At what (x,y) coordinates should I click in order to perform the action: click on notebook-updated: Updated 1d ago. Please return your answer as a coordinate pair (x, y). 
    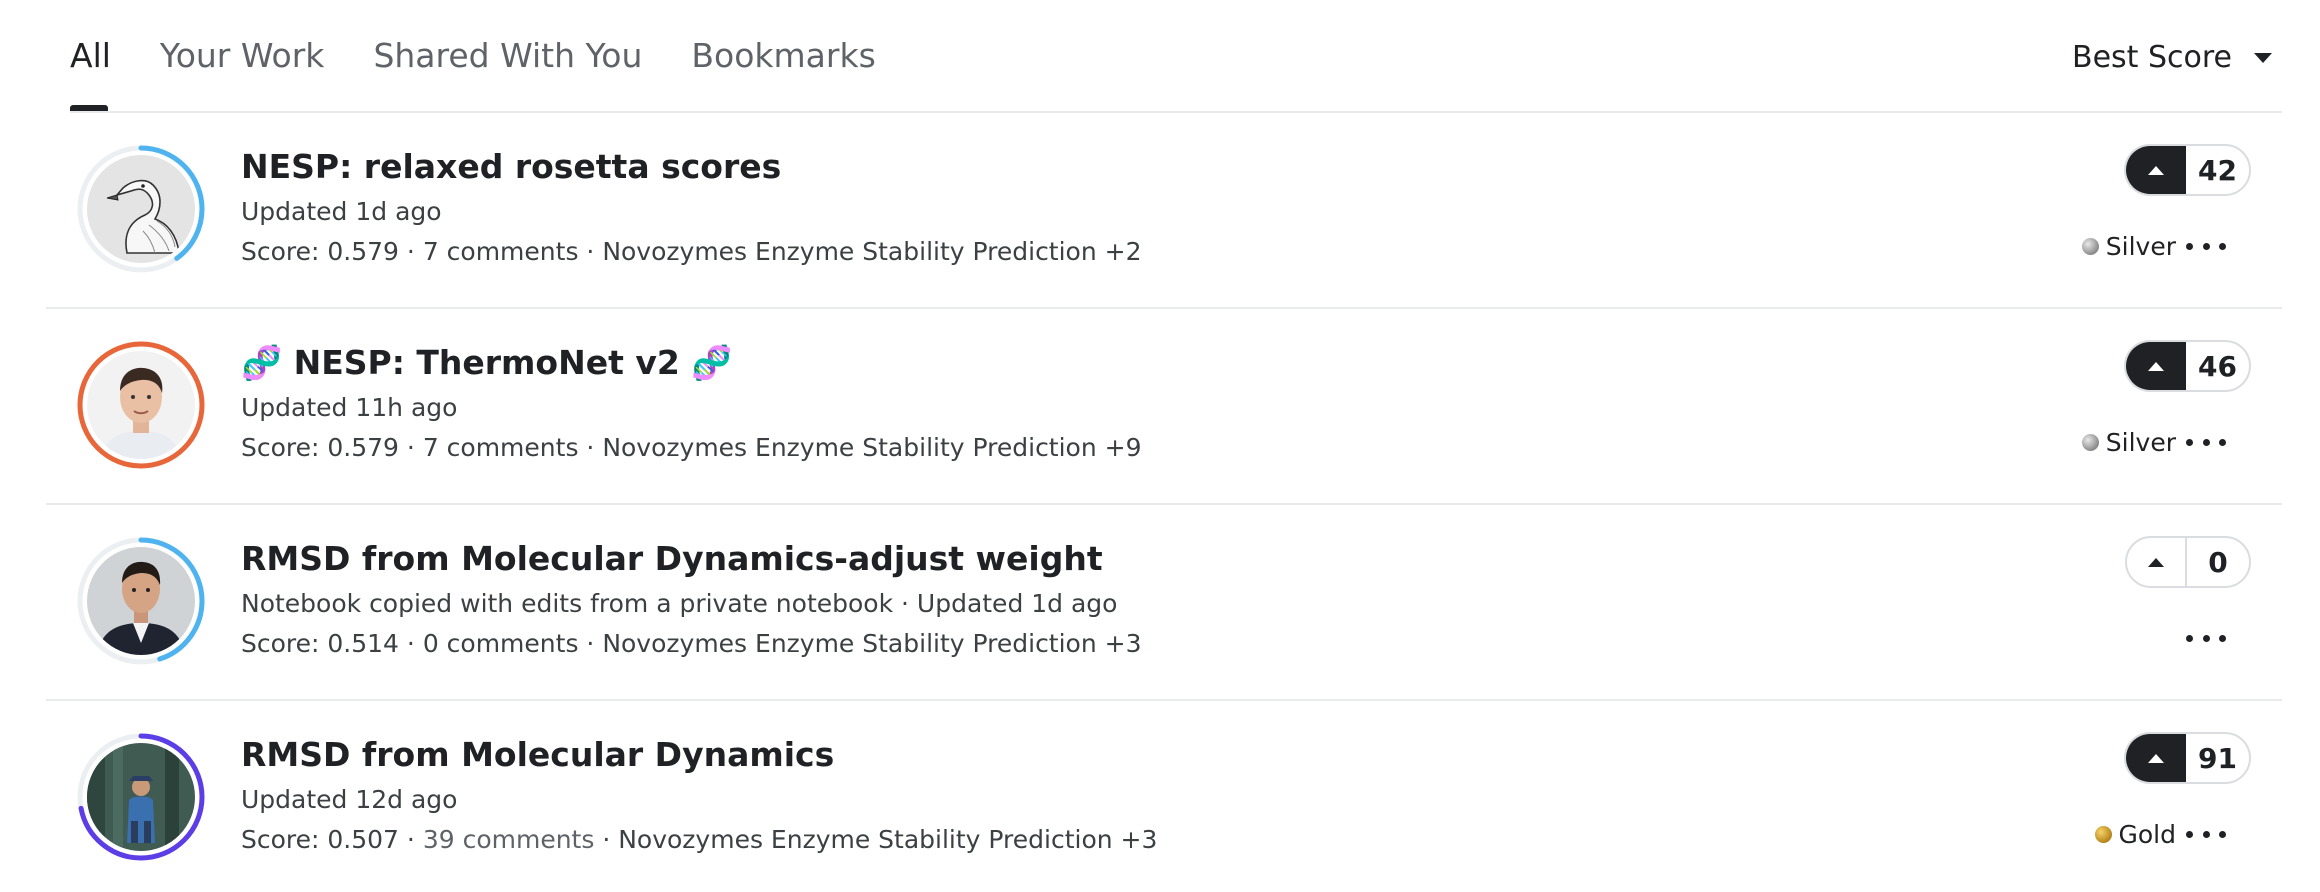
    Looking at the image, I should click on (341, 211).